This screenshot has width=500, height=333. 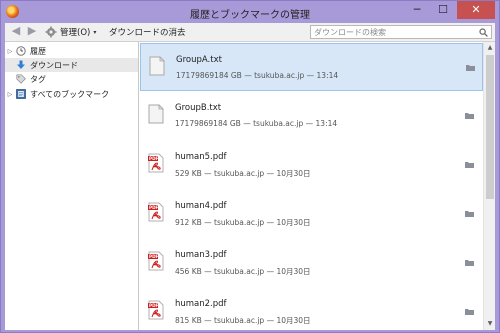 What do you see at coordinates (490, 48) in the screenshot?
I see `scroll-up-arrow-icon: ▲` at bounding box center [490, 48].